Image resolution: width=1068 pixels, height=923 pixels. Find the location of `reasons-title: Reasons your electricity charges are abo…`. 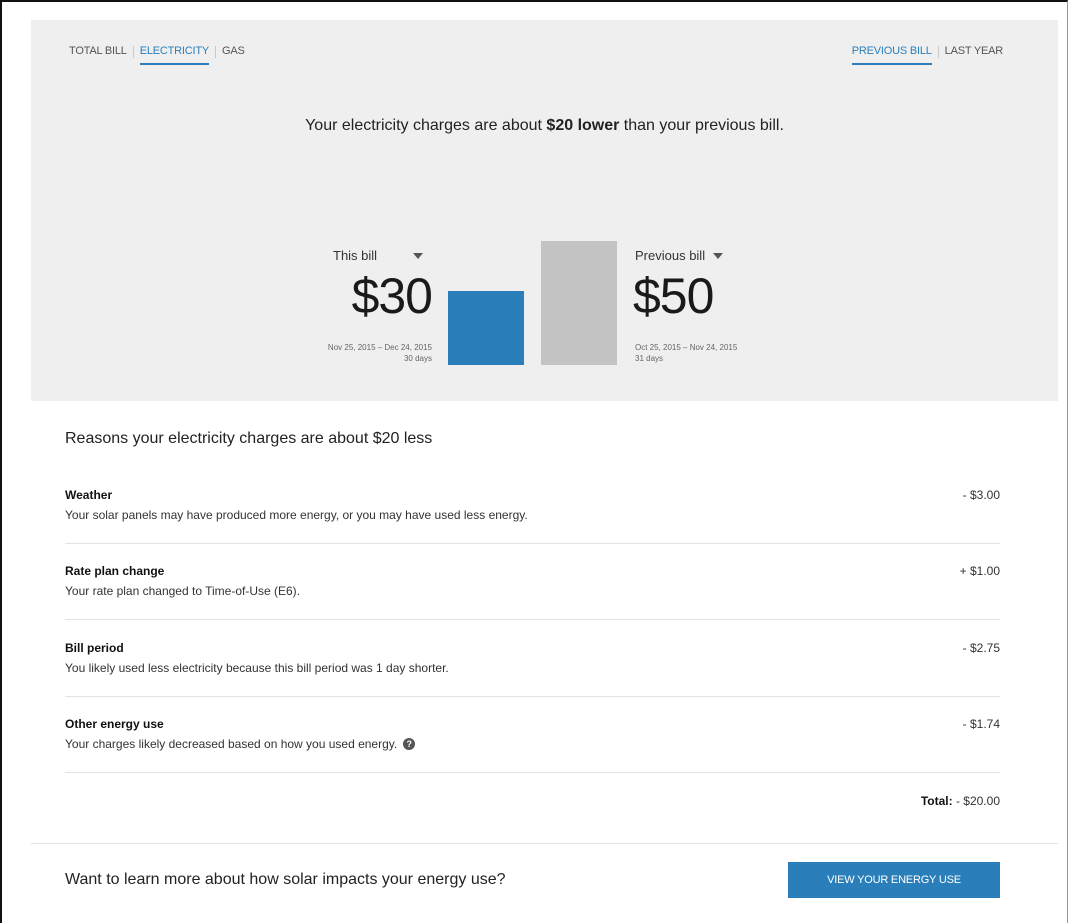

reasons-title: Reasons your electricity charges are abo… is located at coordinates (249, 438).